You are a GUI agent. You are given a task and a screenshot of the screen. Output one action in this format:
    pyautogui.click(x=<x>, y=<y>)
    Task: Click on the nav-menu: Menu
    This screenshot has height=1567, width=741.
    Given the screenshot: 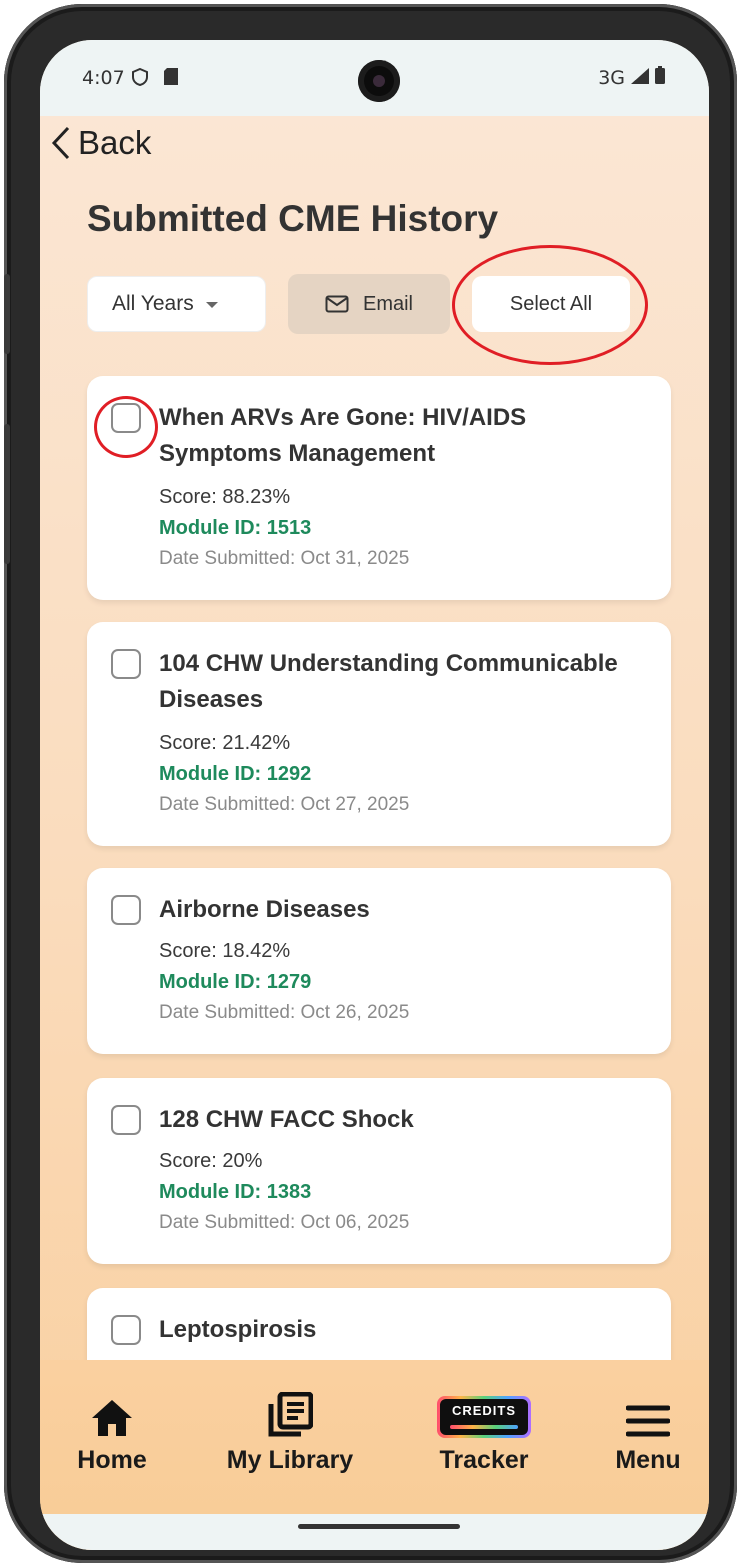 What is the action you would take?
    pyautogui.click(x=648, y=1432)
    